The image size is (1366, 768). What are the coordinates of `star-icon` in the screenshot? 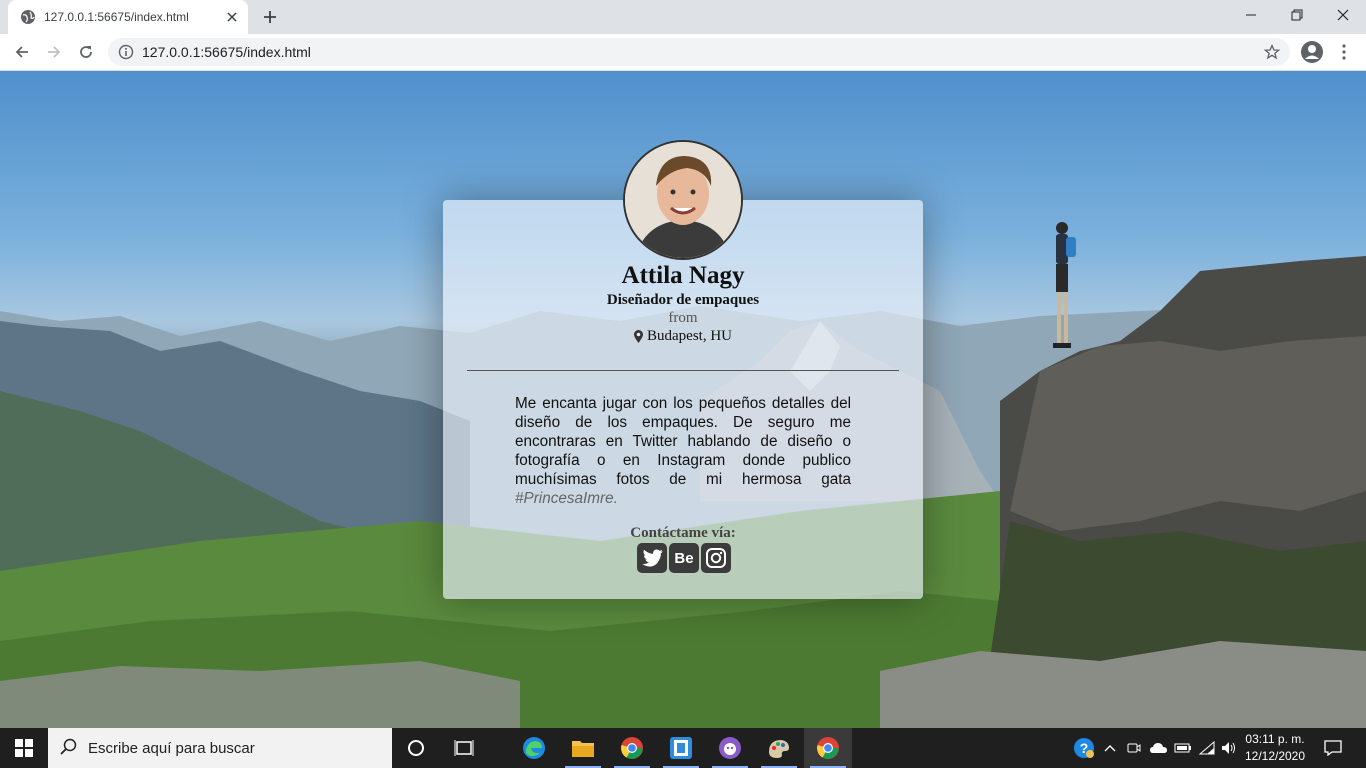 It's located at (1272, 52).